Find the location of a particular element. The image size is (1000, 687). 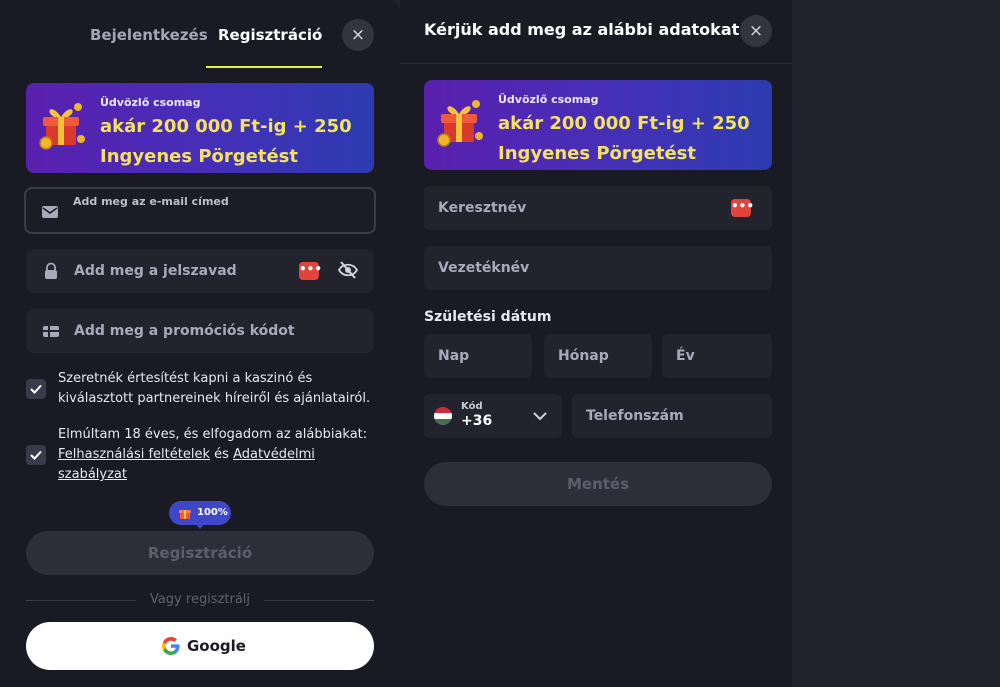

last-name-placeholder: Vezetéknév is located at coordinates (484, 268).